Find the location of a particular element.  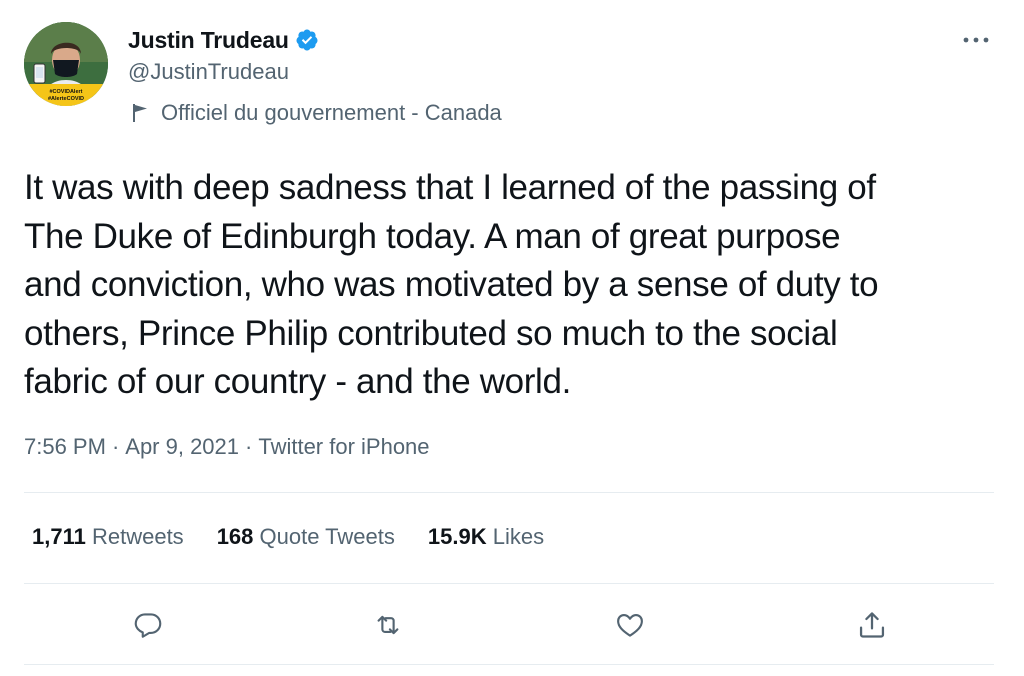

government-label-text: Officiel du gouvernement - Canada is located at coordinates (331, 112).